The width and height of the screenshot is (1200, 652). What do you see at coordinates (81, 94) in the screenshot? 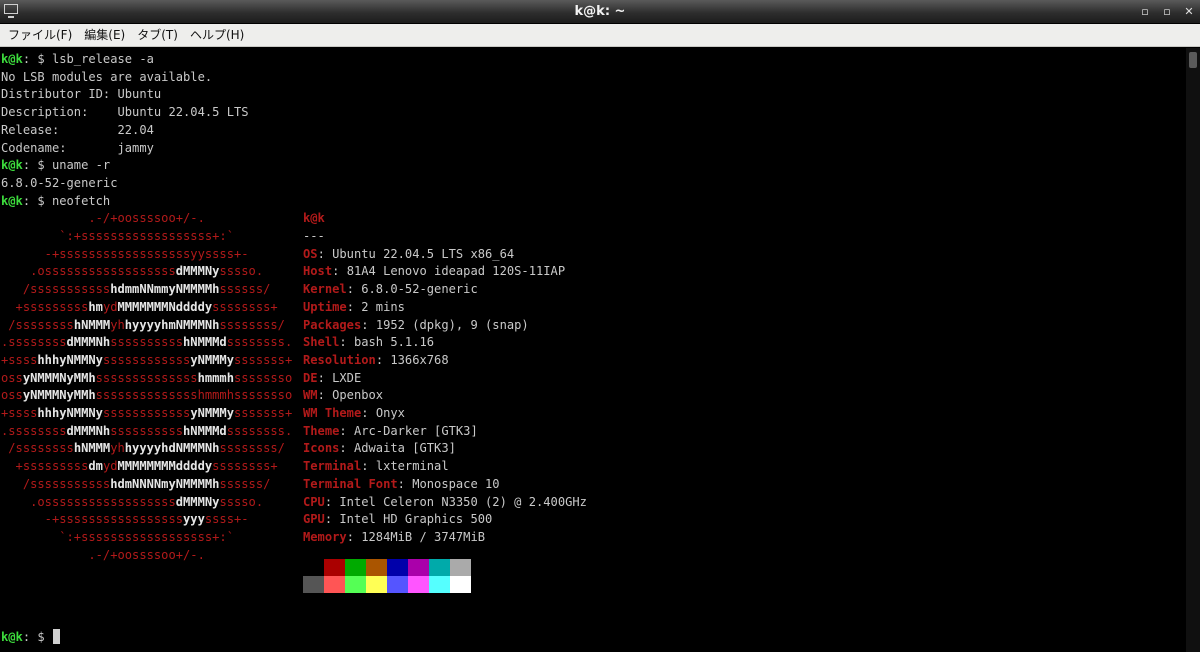
I see `output-line: Distributor ID: Ubuntu` at bounding box center [81, 94].